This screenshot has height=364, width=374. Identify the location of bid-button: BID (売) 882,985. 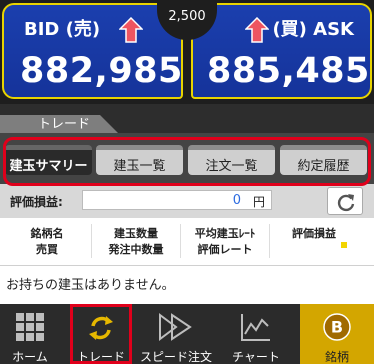
(92, 51).